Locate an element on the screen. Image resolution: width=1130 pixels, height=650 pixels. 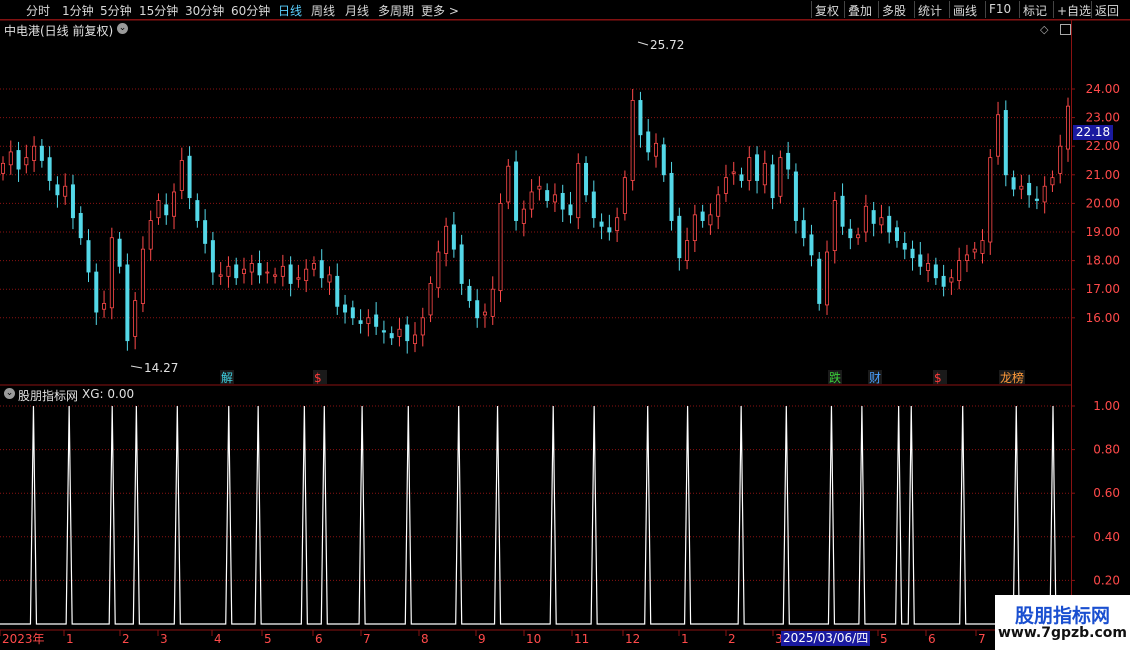
low-price-label: 14.27 is located at coordinates (161, 368).